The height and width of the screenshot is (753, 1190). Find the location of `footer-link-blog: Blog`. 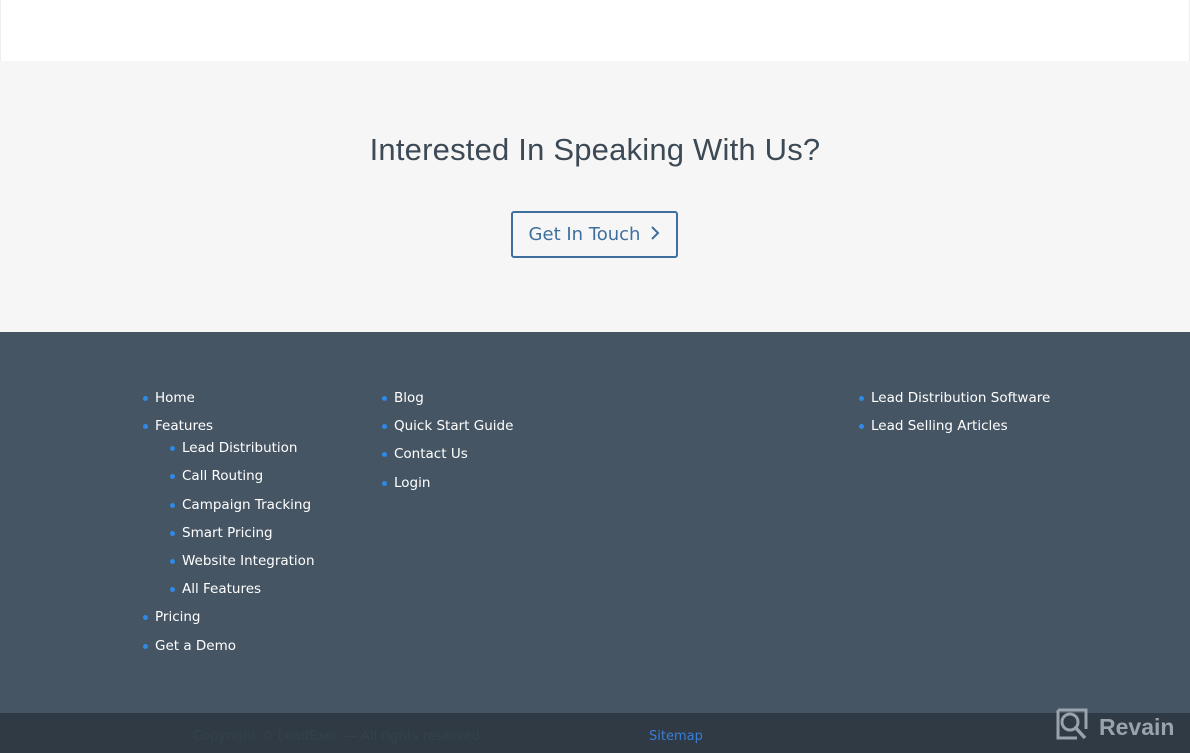

footer-link-blog: Blog is located at coordinates (447, 402).